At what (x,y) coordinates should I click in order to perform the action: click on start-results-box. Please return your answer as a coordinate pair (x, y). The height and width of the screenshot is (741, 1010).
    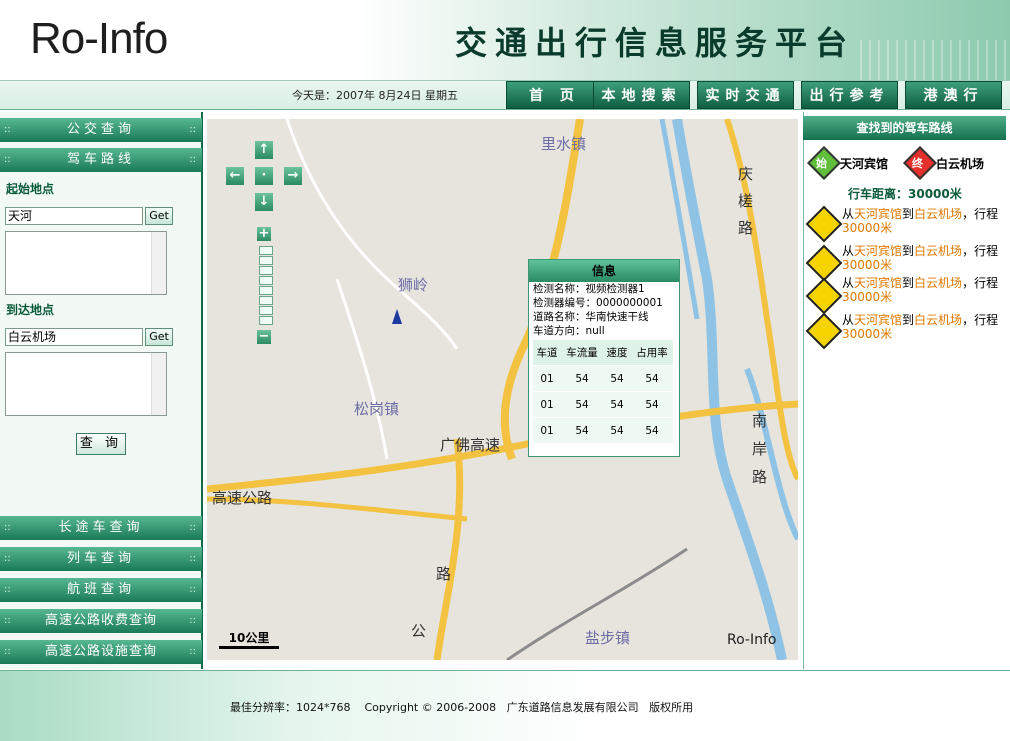
    Looking at the image, I should click on (86, 263).